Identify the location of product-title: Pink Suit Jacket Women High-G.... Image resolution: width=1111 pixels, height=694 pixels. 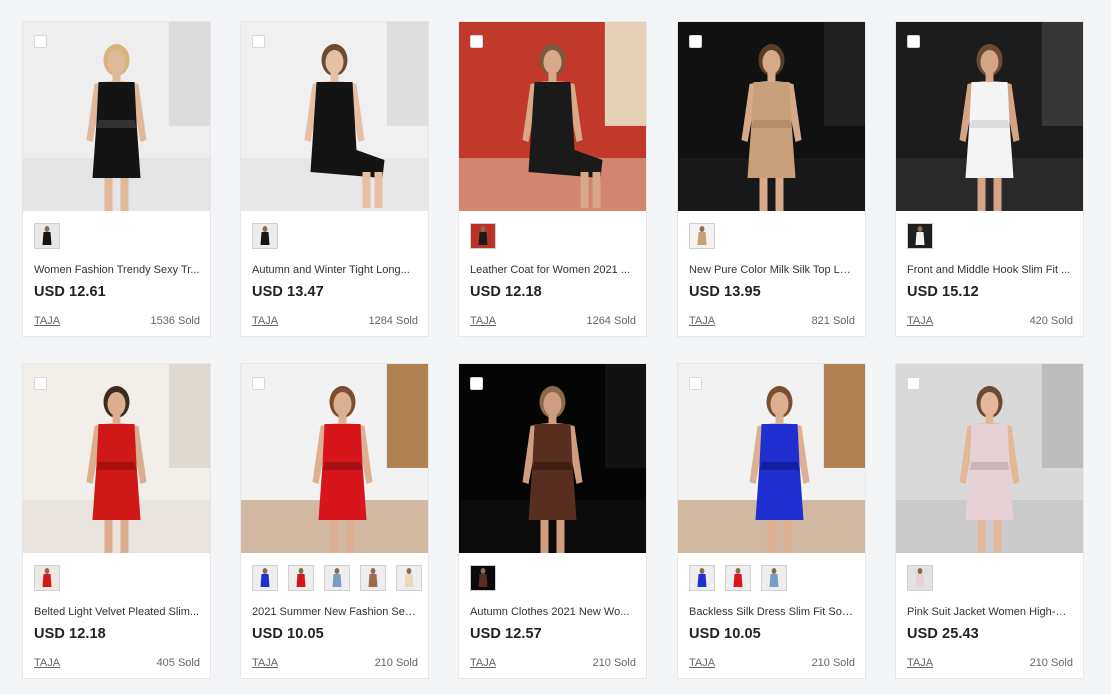
(990, 612).